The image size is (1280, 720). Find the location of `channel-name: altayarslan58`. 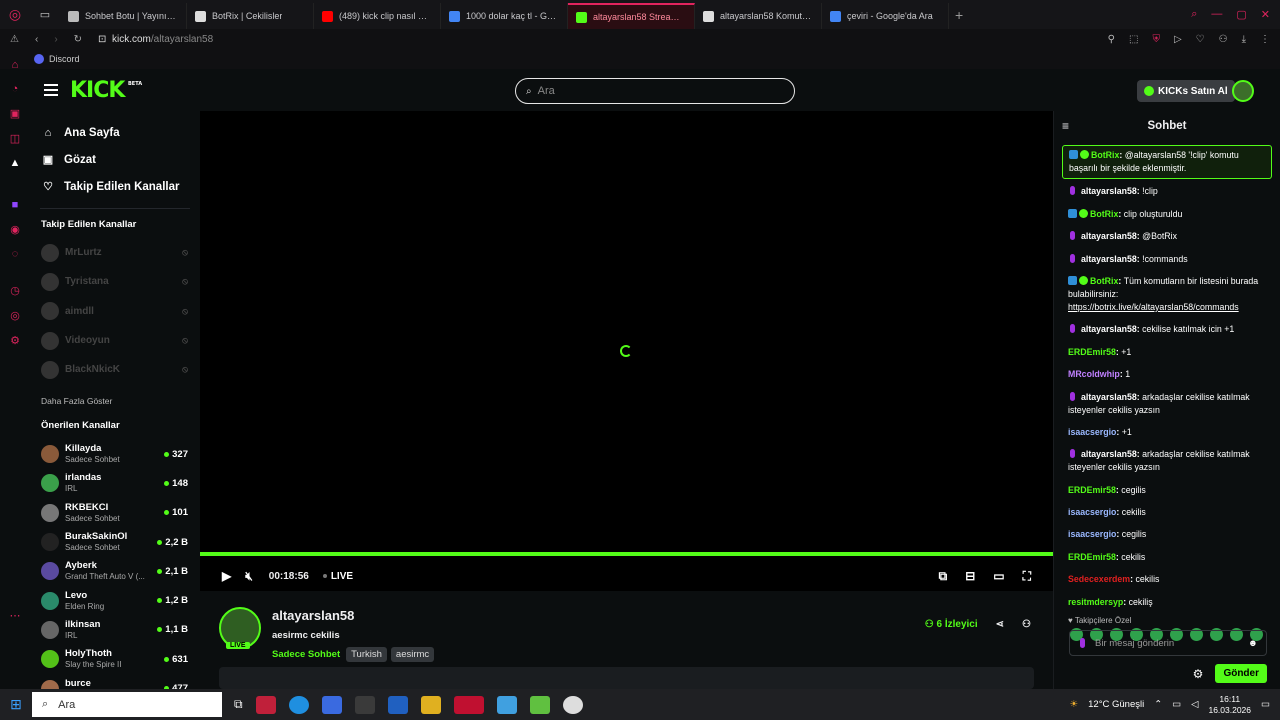

channel-name: altayarslan58 is located at coordinates (313, 615).